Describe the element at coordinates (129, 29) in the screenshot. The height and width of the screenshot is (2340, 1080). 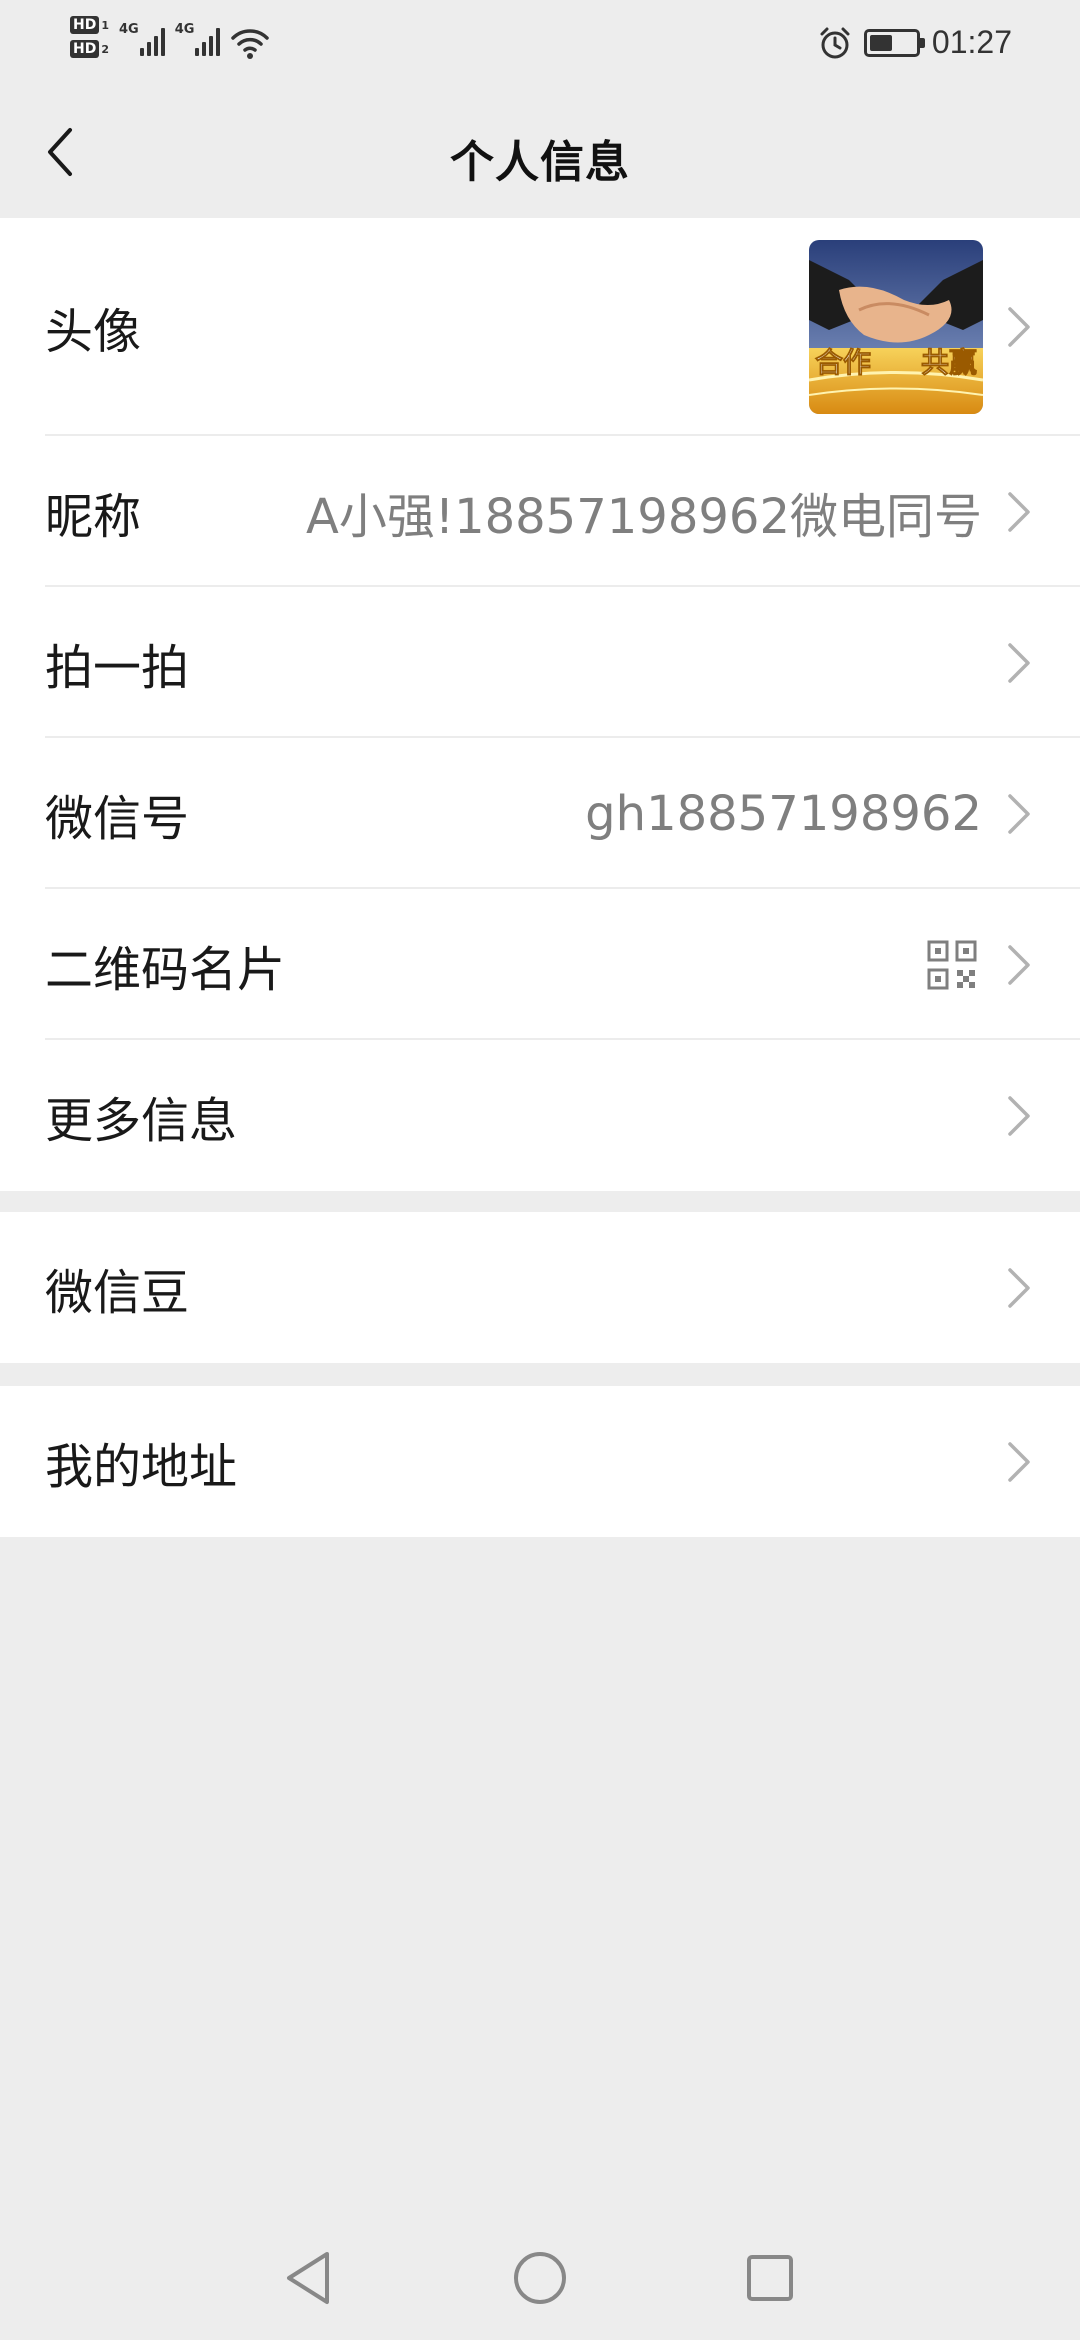
I see `network-type-1: 4G` at that location.